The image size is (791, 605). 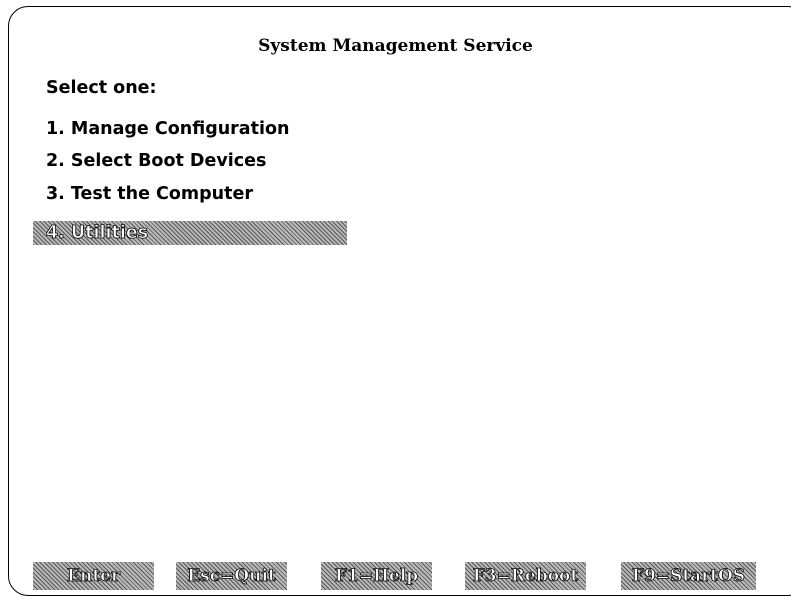 What do you see at coordinates (190, 233) in the screenshot?
I see `menu-item-utilities: 4. Utilities` at bounding box center [190, 233].